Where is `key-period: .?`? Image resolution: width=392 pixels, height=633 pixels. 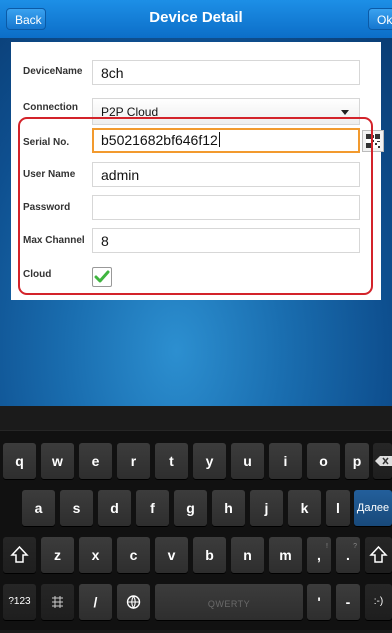
key-period: .? is located at coordinates (348, 555).